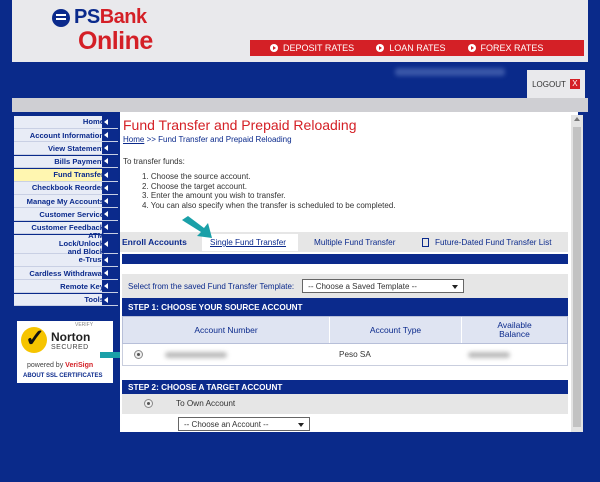 The height and width of the screenshot is (482, 600). What do you see at coordinates (154, 161) in the screenshot?
I see `intro-text: To transfer funds:` at bounding box center [154, 161].